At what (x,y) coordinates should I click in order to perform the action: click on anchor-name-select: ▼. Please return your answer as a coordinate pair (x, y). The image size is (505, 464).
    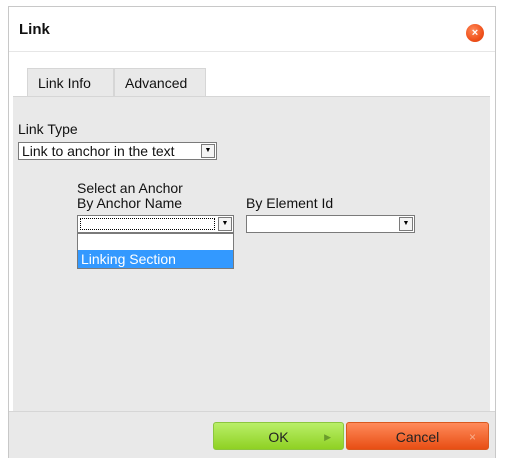
    Looking at the image, I should click on (155, 224).